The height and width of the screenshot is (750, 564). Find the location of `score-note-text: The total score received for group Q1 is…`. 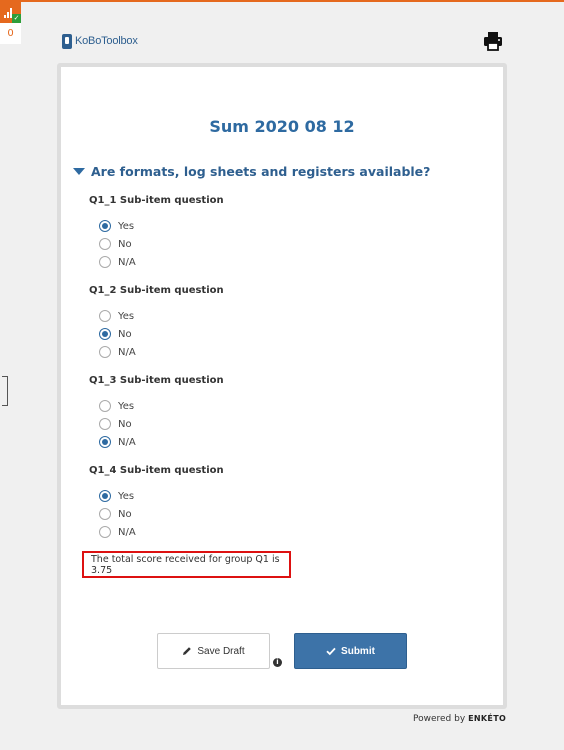

score-note-text: The total score received for group Q1 is… is located at coordinates (185, 564).